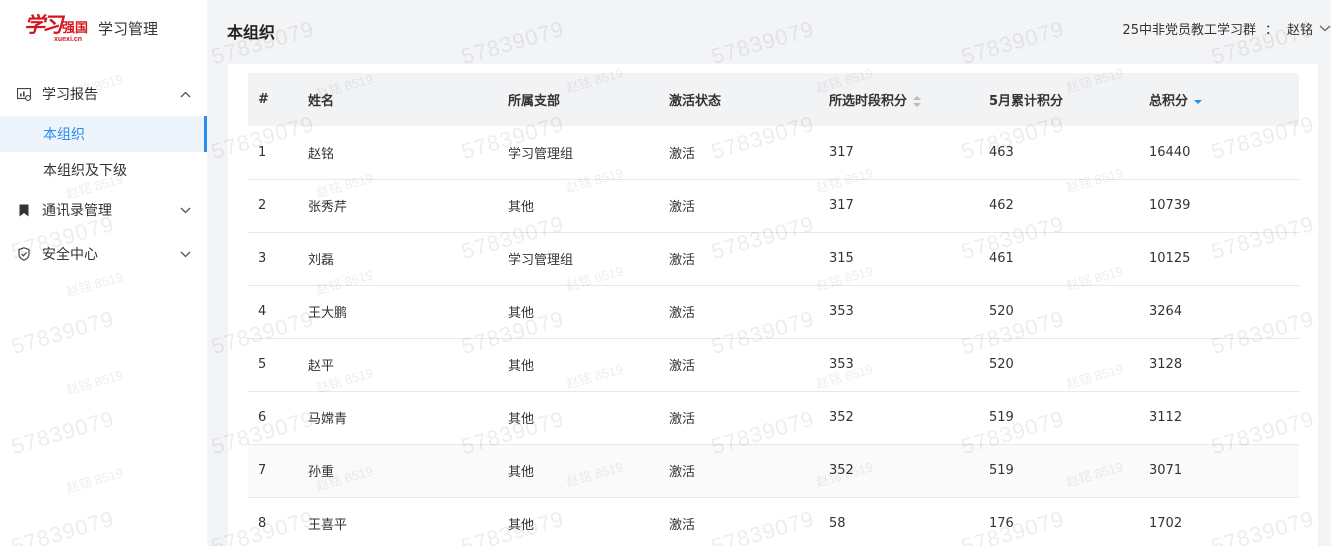  I want to click on cell-total-score: 16440, so click(1219, 153).